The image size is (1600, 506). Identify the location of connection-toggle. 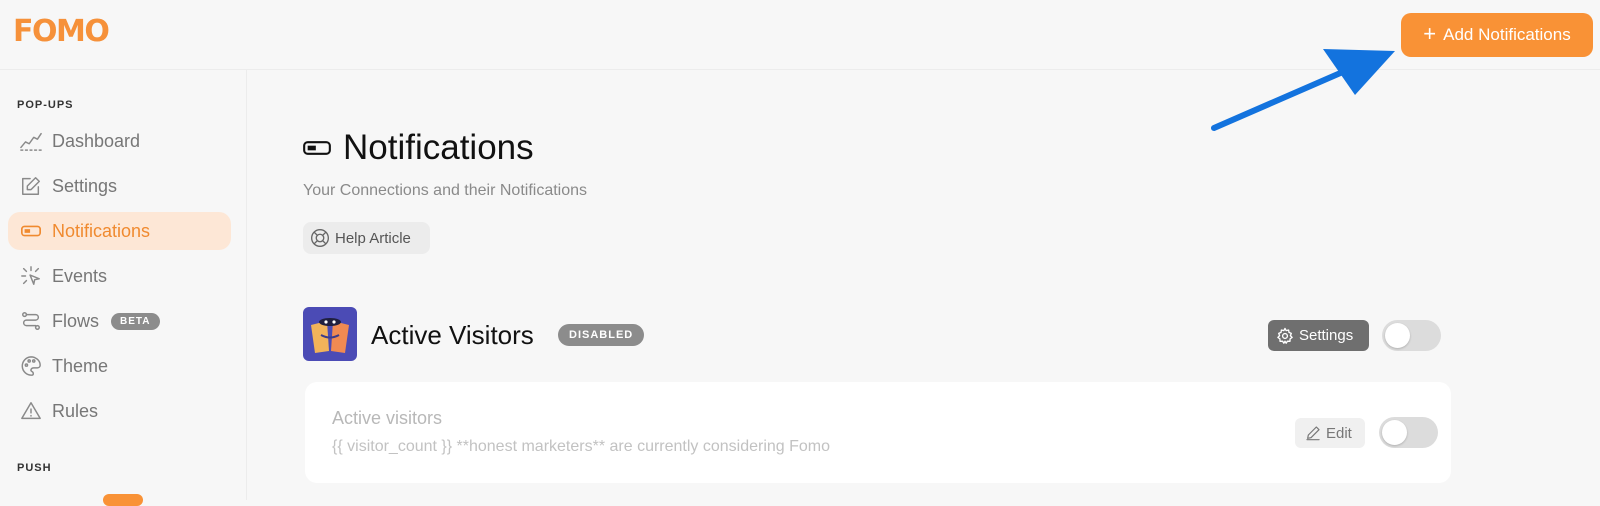
(1411, 335).